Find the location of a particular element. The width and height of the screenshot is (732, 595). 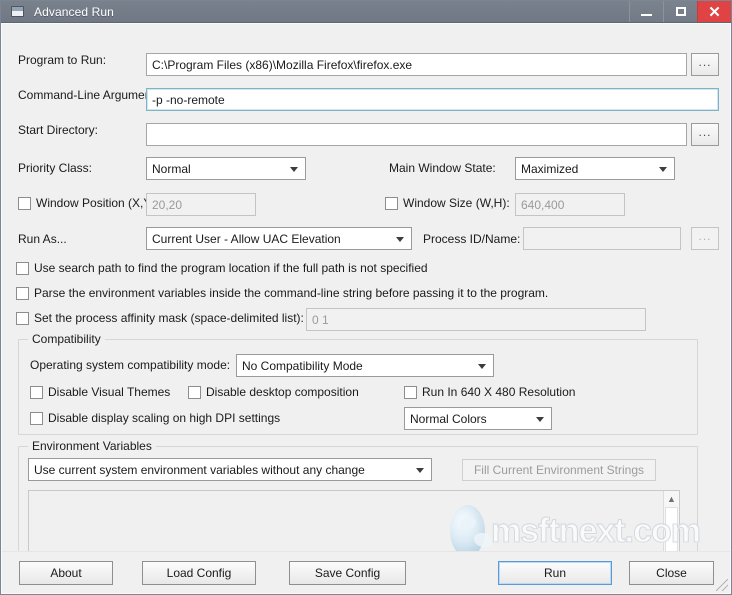

close-button: Close is located at coordinates (671, 573).